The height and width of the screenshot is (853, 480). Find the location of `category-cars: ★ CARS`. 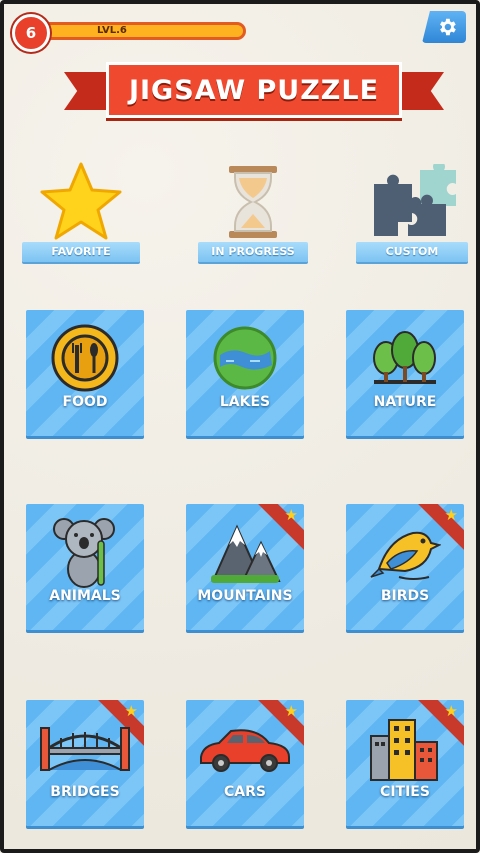

category-cars: ★ CARS is located at coordinates (245, 763).